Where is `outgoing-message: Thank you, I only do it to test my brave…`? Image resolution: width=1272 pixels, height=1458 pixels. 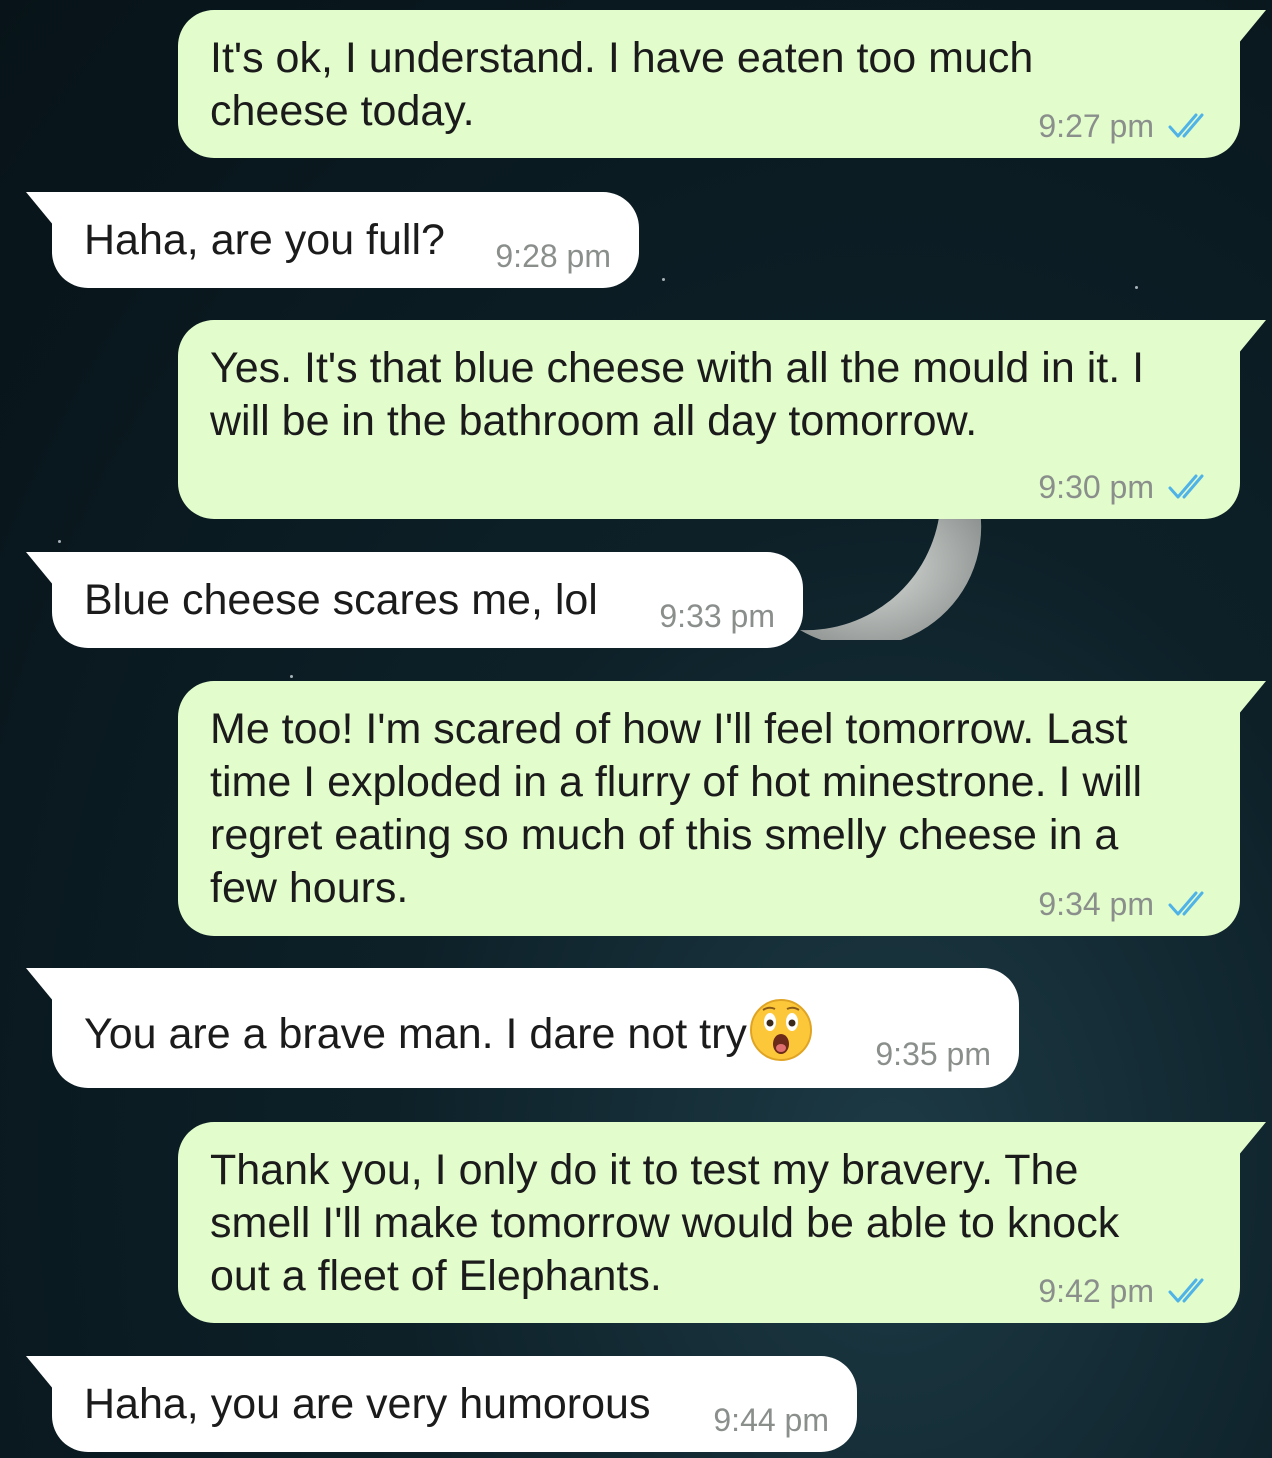
outgoing-message: Thank you, I only do it to test my brave… is located at coordinates (722, 1222).